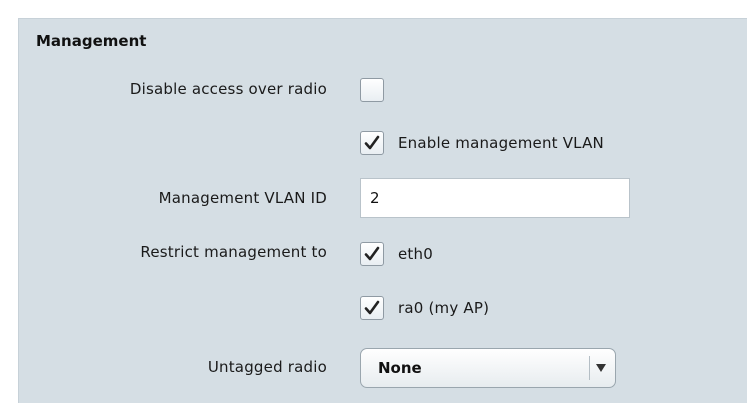 This screenshot has width=747, height=403. What do you see at coordinates (267, 367) in the screenshot?
I see `untagged-radio-label: Untagged radio` at bounding box center [267, 367].